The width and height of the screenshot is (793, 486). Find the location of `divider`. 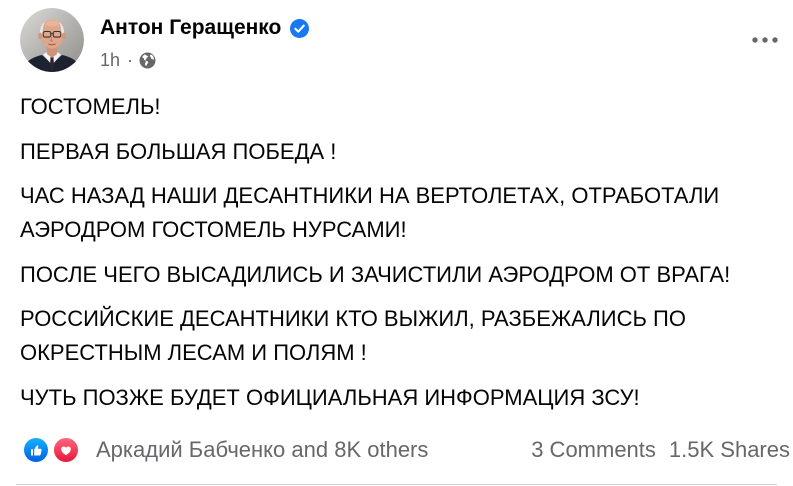

divider is located at coordinates (396, 484).